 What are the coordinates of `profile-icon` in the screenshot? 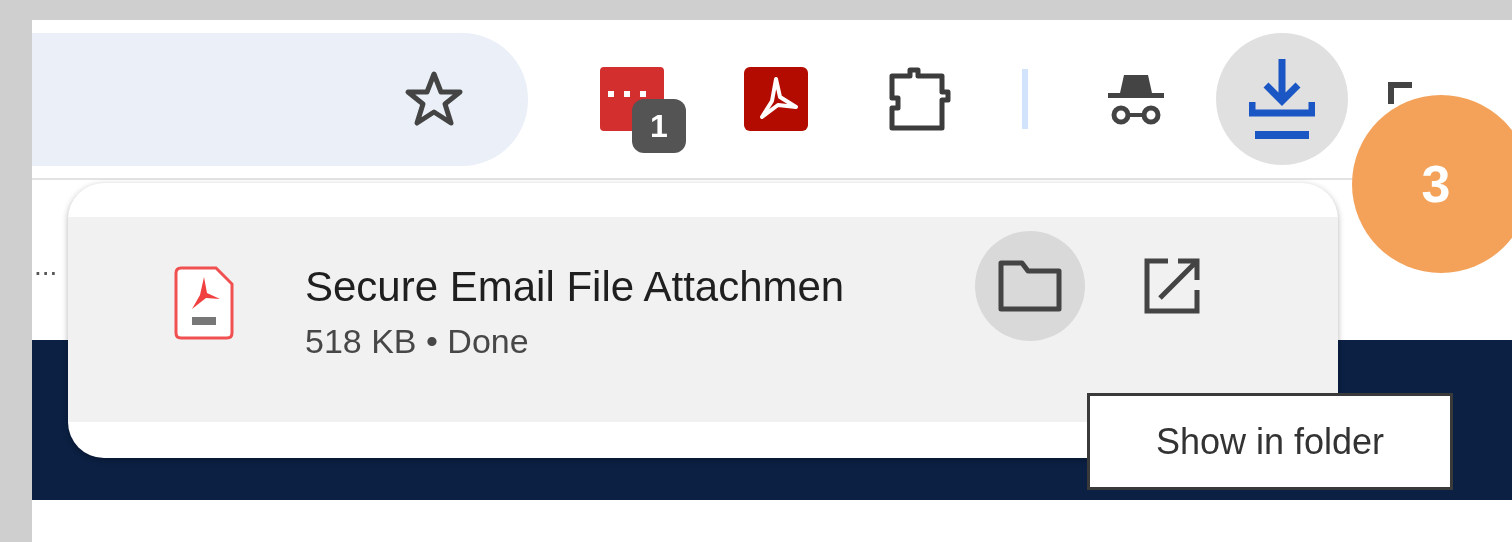 It's located at (1400, 93).